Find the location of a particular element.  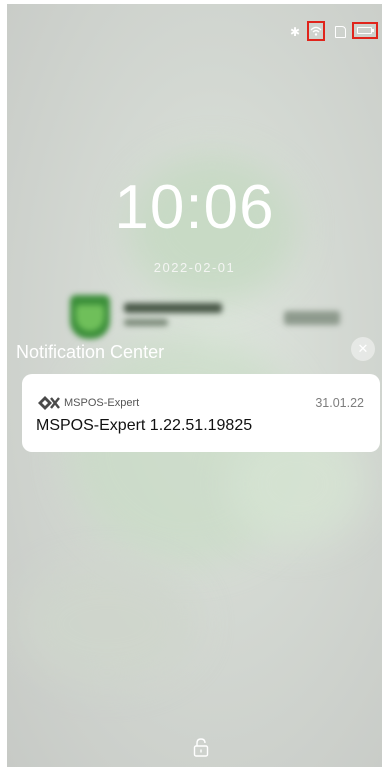

notification-message: MSPOS-Expert 1.22.51.19825 is located at coordinates (144, 425).